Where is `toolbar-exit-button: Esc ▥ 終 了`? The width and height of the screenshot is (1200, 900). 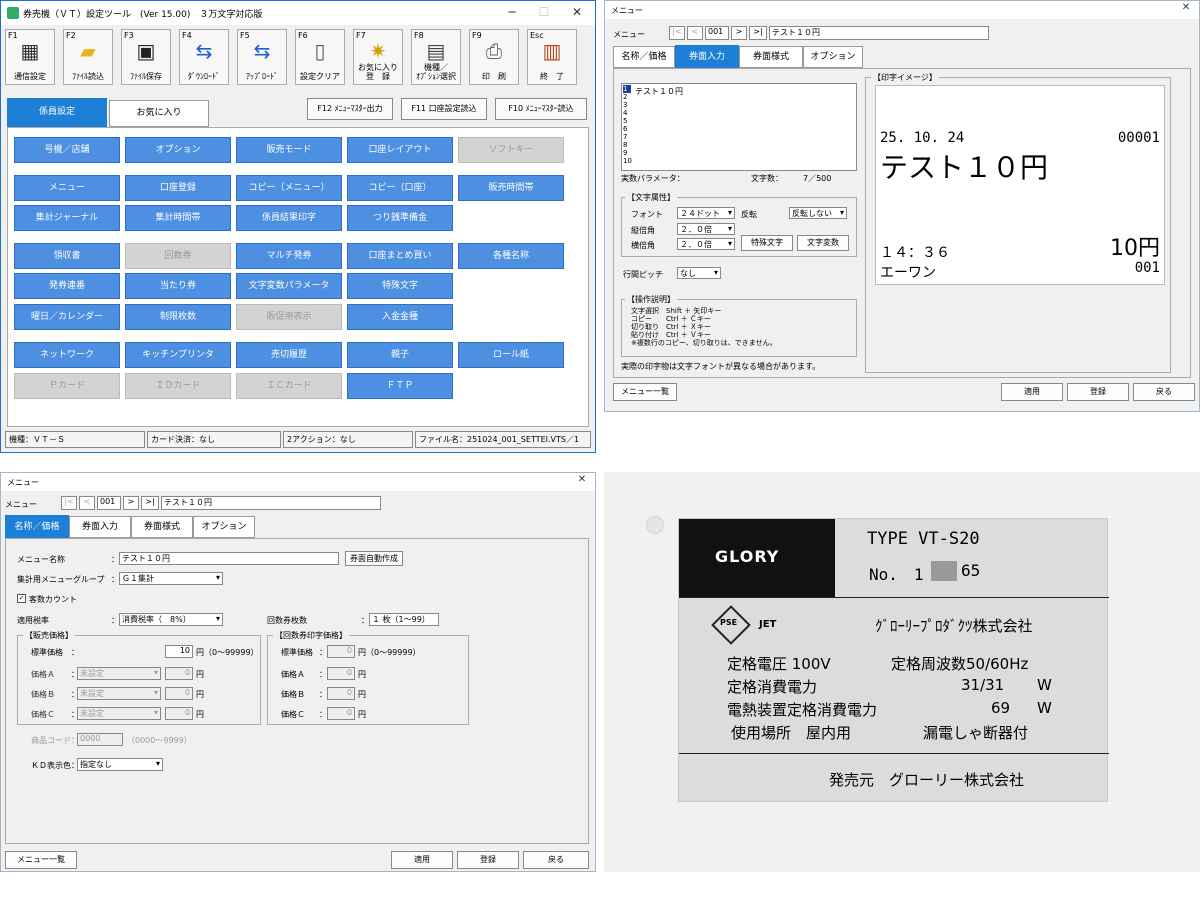 toolbar-exit-button: Esc ▥ 終 了 is located at coordinates (552, 57).